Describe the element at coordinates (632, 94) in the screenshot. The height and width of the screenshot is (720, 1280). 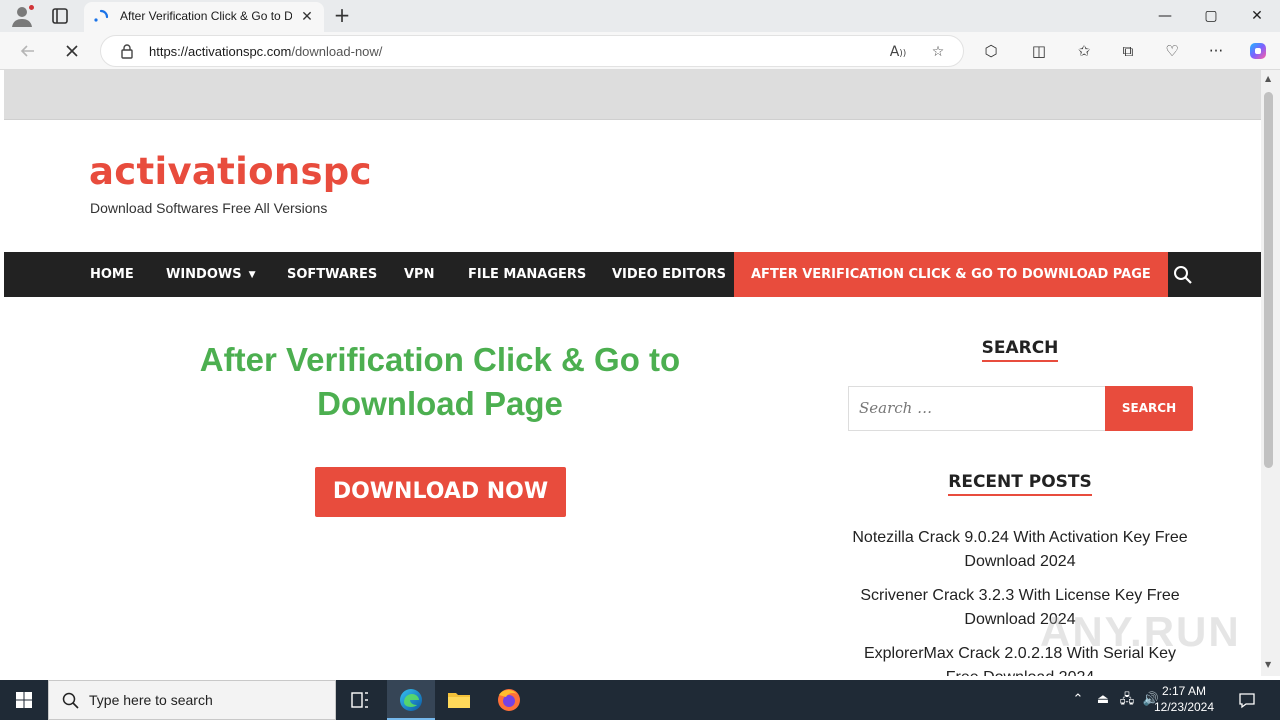
I see `ad-banner-area` at that location.